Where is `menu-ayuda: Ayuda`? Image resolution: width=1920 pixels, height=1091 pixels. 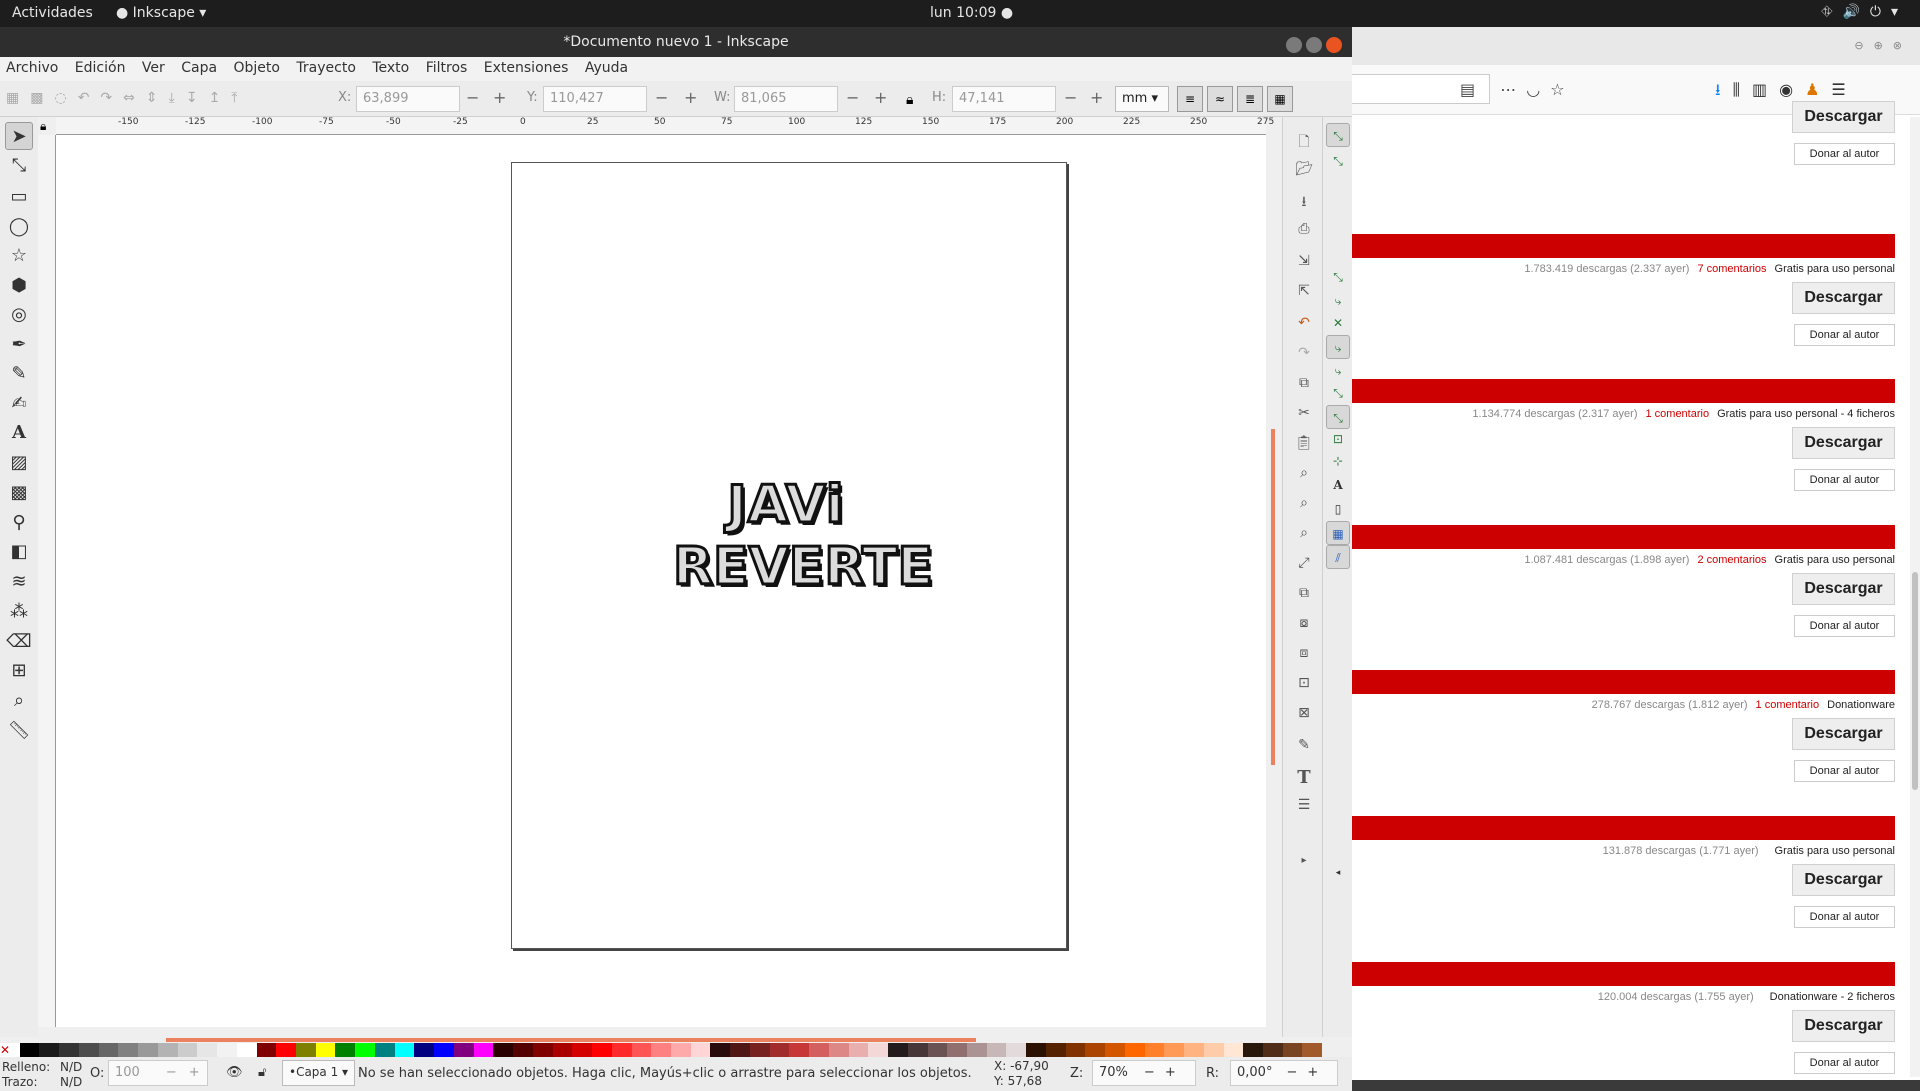
menu-ayuda: Ayuda is located at coordinates (603, 66).